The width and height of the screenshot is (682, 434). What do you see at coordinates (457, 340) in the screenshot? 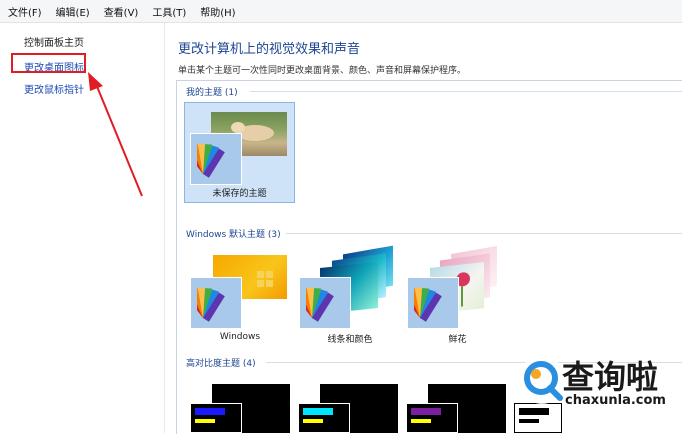
I see `theme-flowers-label: 鲜花` at bounding box center [457, 340].